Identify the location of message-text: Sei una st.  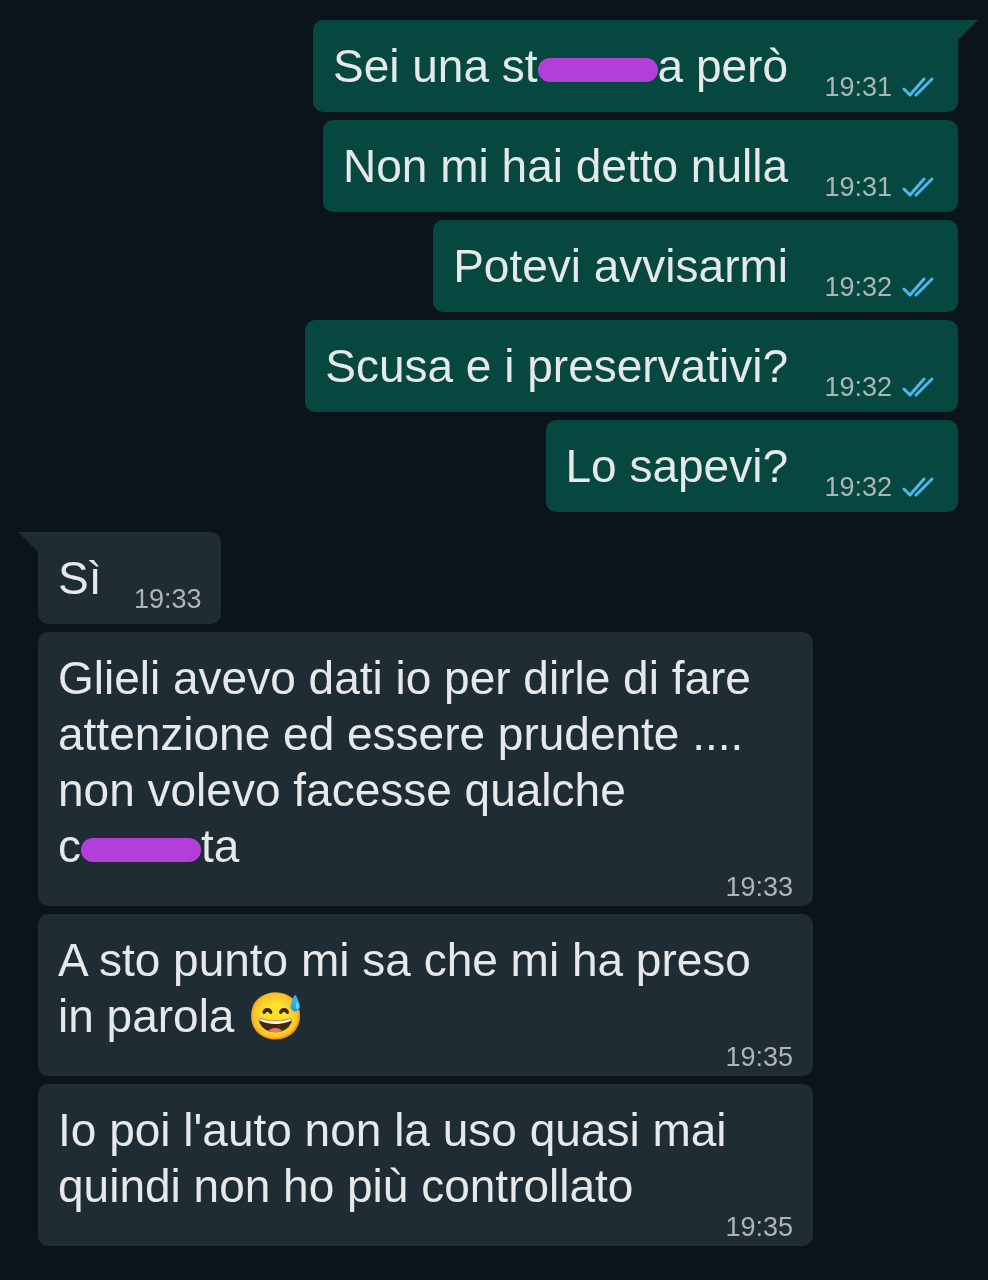
(435, 66).